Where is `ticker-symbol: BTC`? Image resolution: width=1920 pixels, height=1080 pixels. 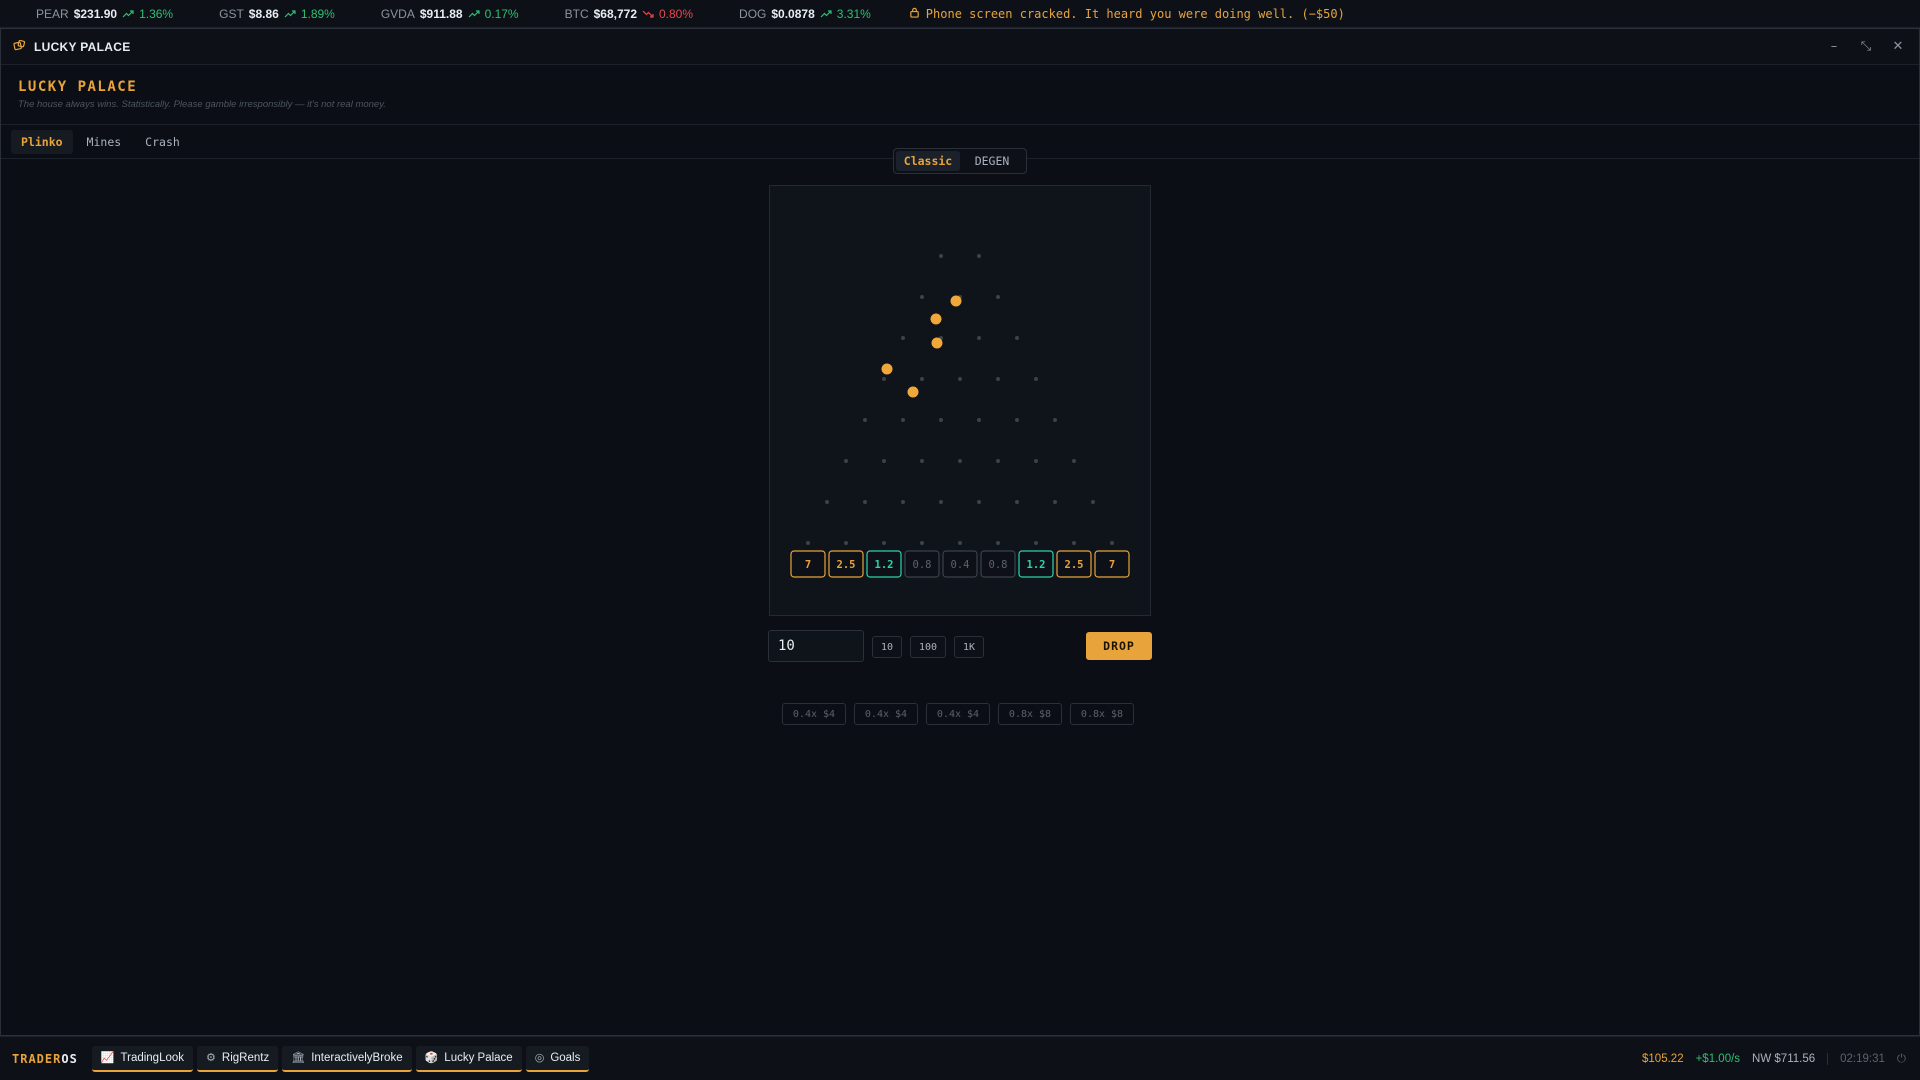
ticker-symbol: BTC is located at coordinates (576, 13).